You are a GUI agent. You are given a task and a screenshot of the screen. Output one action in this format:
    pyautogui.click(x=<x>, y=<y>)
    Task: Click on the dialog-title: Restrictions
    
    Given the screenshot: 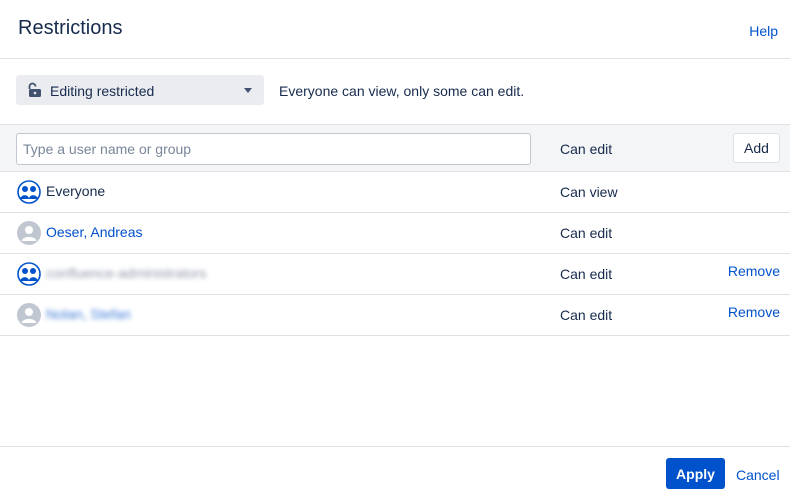 What is the action you would take?
    pyautogui.click(x=70, y=28)
    